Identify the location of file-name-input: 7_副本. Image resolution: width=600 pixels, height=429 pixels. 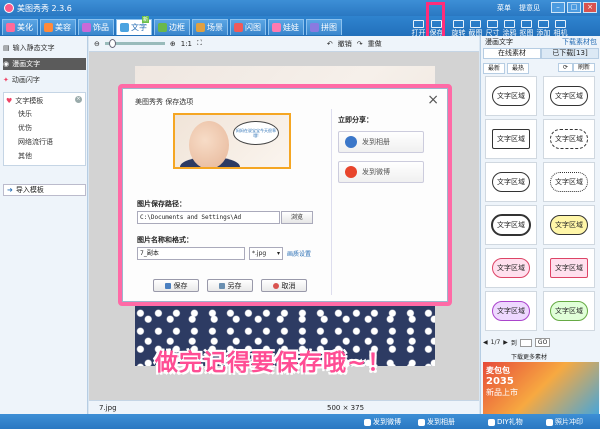
(191, 253).